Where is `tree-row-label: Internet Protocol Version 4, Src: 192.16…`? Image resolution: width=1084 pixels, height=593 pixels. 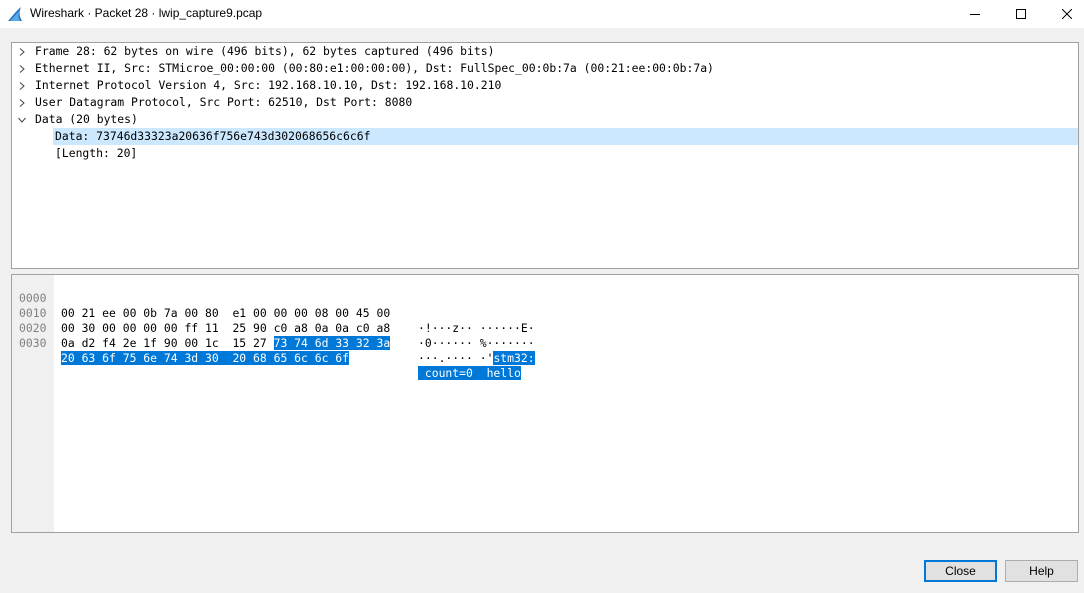
tree-row-label: Internet Protocol Version 4, Src: 192.16… is located at coordinates (268, 85).